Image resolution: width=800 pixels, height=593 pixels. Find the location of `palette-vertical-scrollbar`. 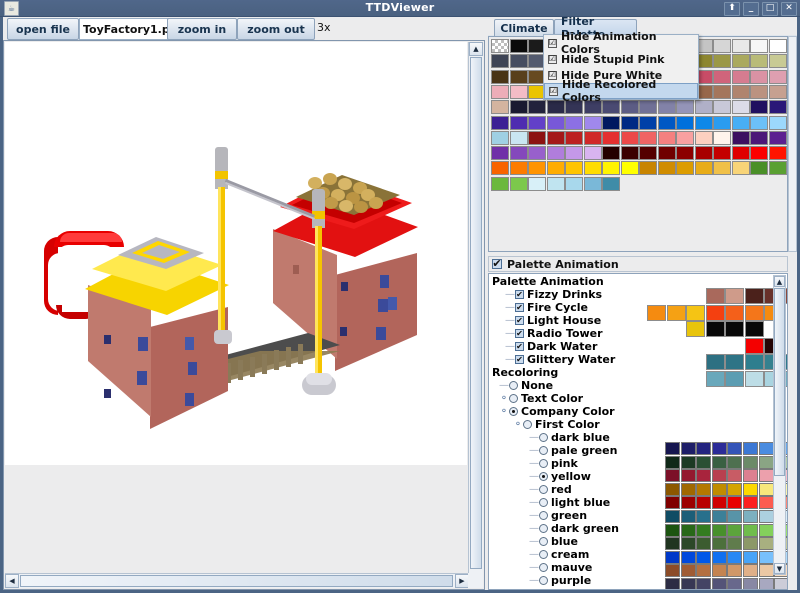

palette-vertical-scrollbar is located at coordinates (792, 144).